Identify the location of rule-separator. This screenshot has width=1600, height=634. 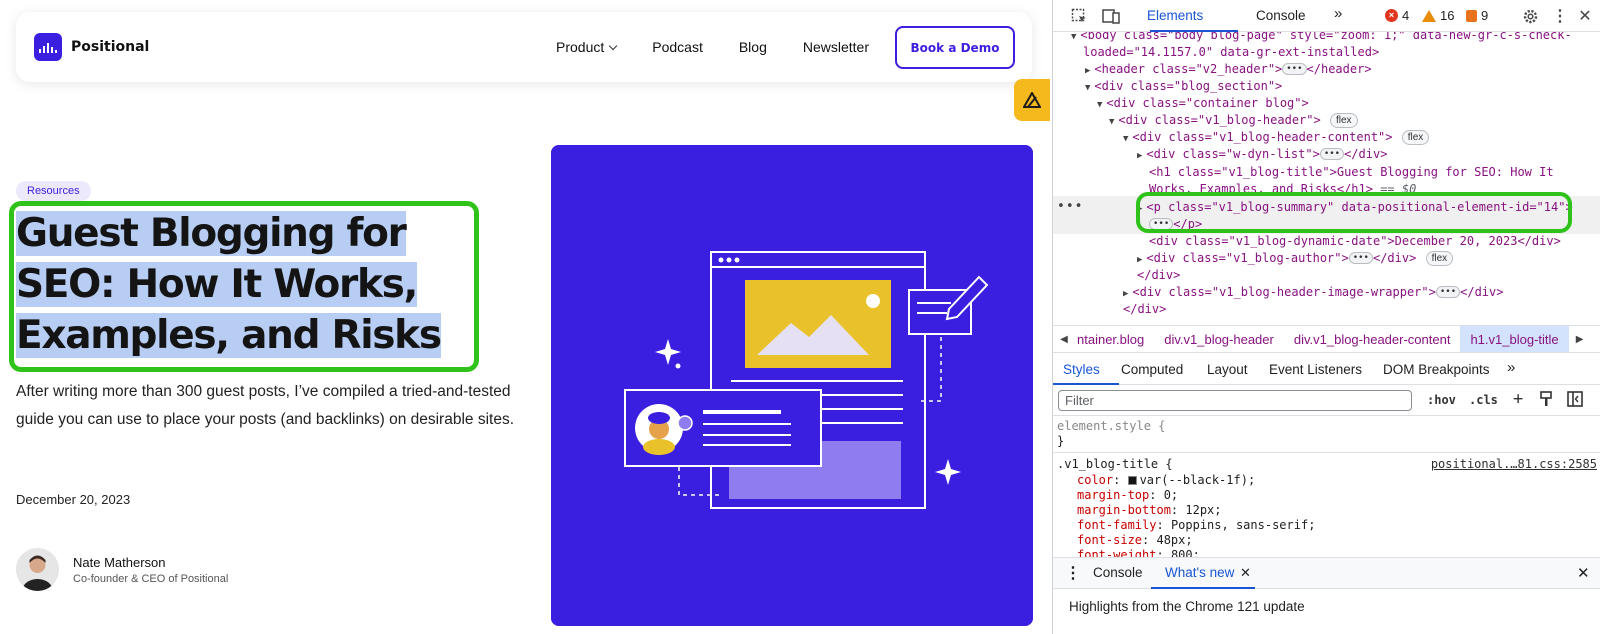
(1326, 452).